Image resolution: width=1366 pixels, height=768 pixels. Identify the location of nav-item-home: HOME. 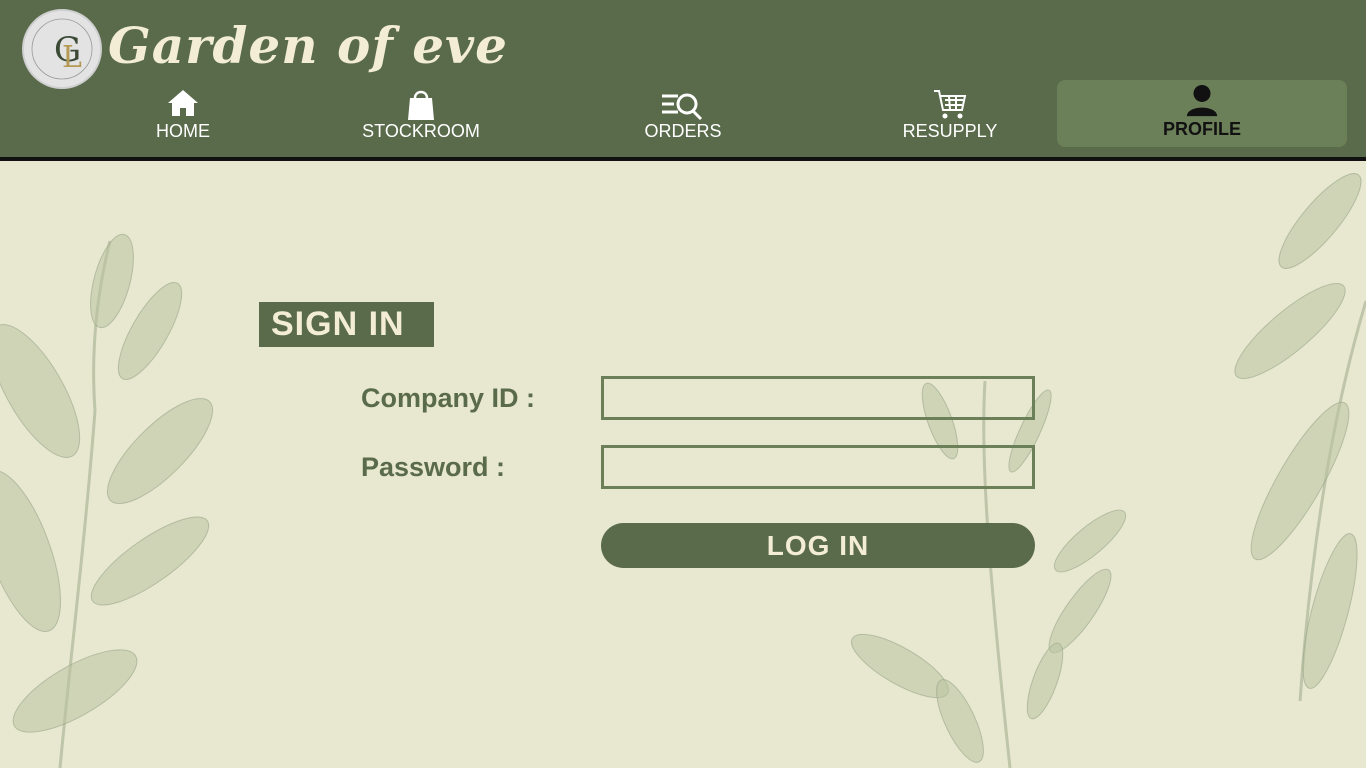
(183, 116).